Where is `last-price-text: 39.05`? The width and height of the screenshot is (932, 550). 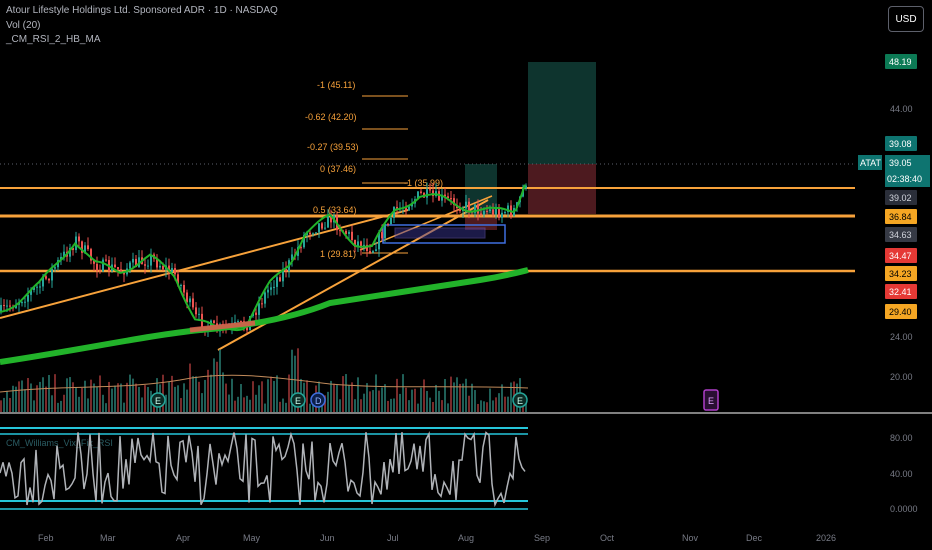 last-price-text: 39.05 is located at coordinates (900, 163).